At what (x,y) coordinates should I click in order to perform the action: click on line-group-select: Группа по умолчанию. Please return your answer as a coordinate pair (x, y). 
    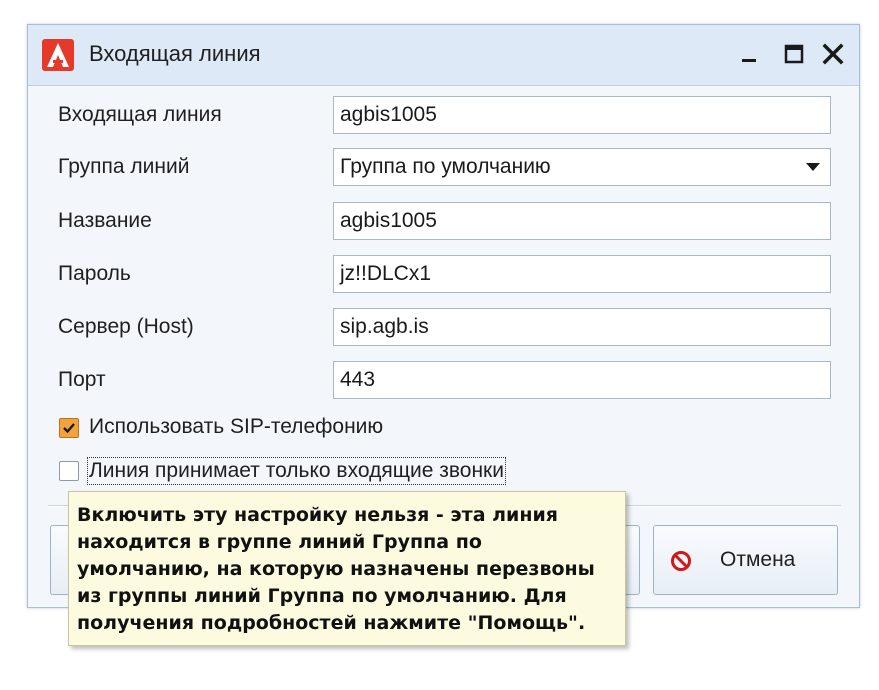
    Looking at the image, I should click on (582, 167).